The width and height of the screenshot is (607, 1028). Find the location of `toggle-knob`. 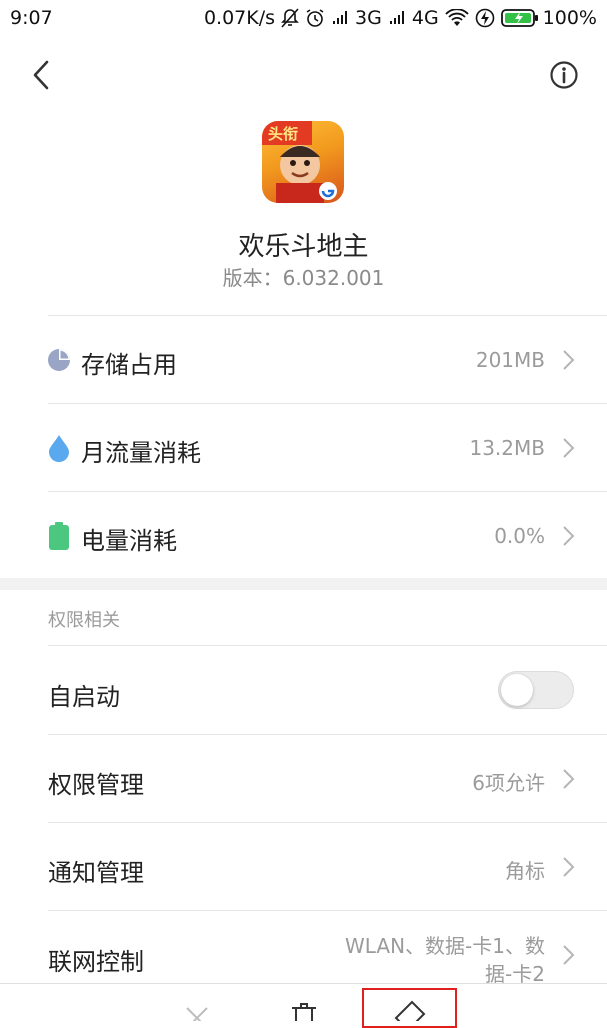

toggle-knob is located at coordinates (517, 690).